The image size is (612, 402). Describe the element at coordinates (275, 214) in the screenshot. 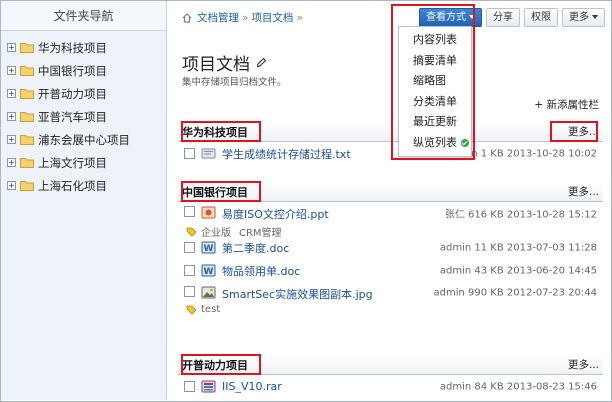

I see `file-name-link: 易度ISO文控介绍.ppt` at that location.